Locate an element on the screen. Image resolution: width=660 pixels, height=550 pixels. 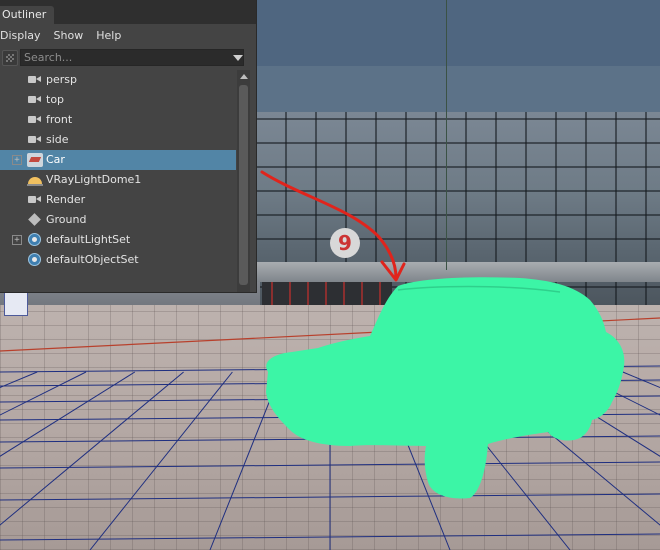
outliner-item-render: Render is located at coordinates (118, 200).